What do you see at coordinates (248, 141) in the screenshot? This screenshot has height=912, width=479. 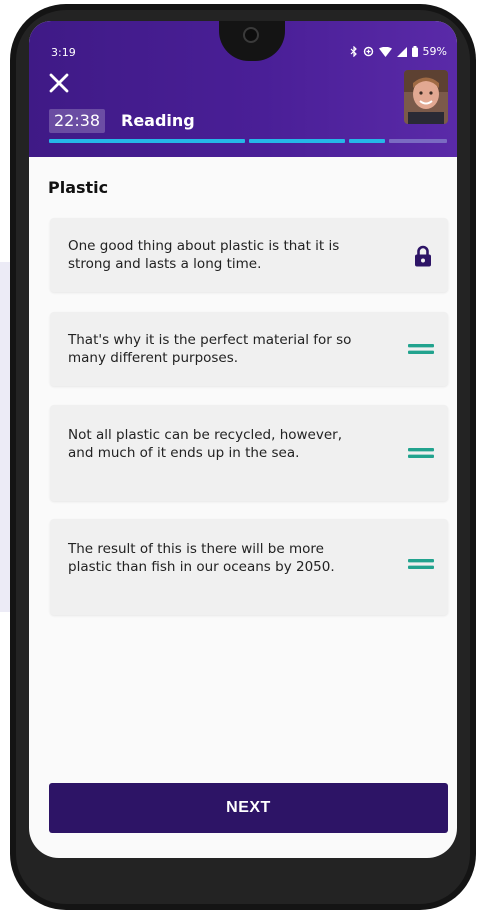 I see `progress-bar` at bounding box center [248, 141].